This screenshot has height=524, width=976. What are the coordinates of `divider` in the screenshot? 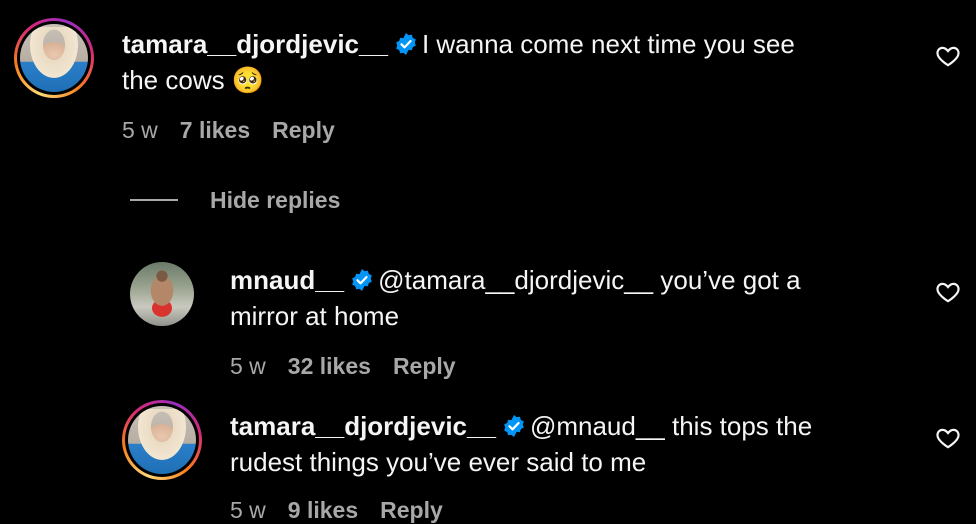 It's located at (154, 200).